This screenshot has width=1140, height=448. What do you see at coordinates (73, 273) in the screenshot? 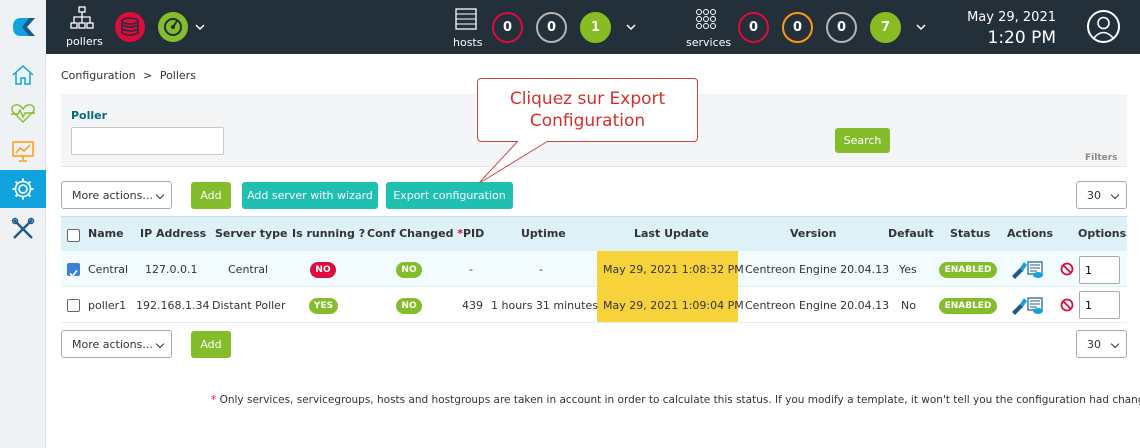
I see `checkmark-icon` at bounding box center [73, 273].